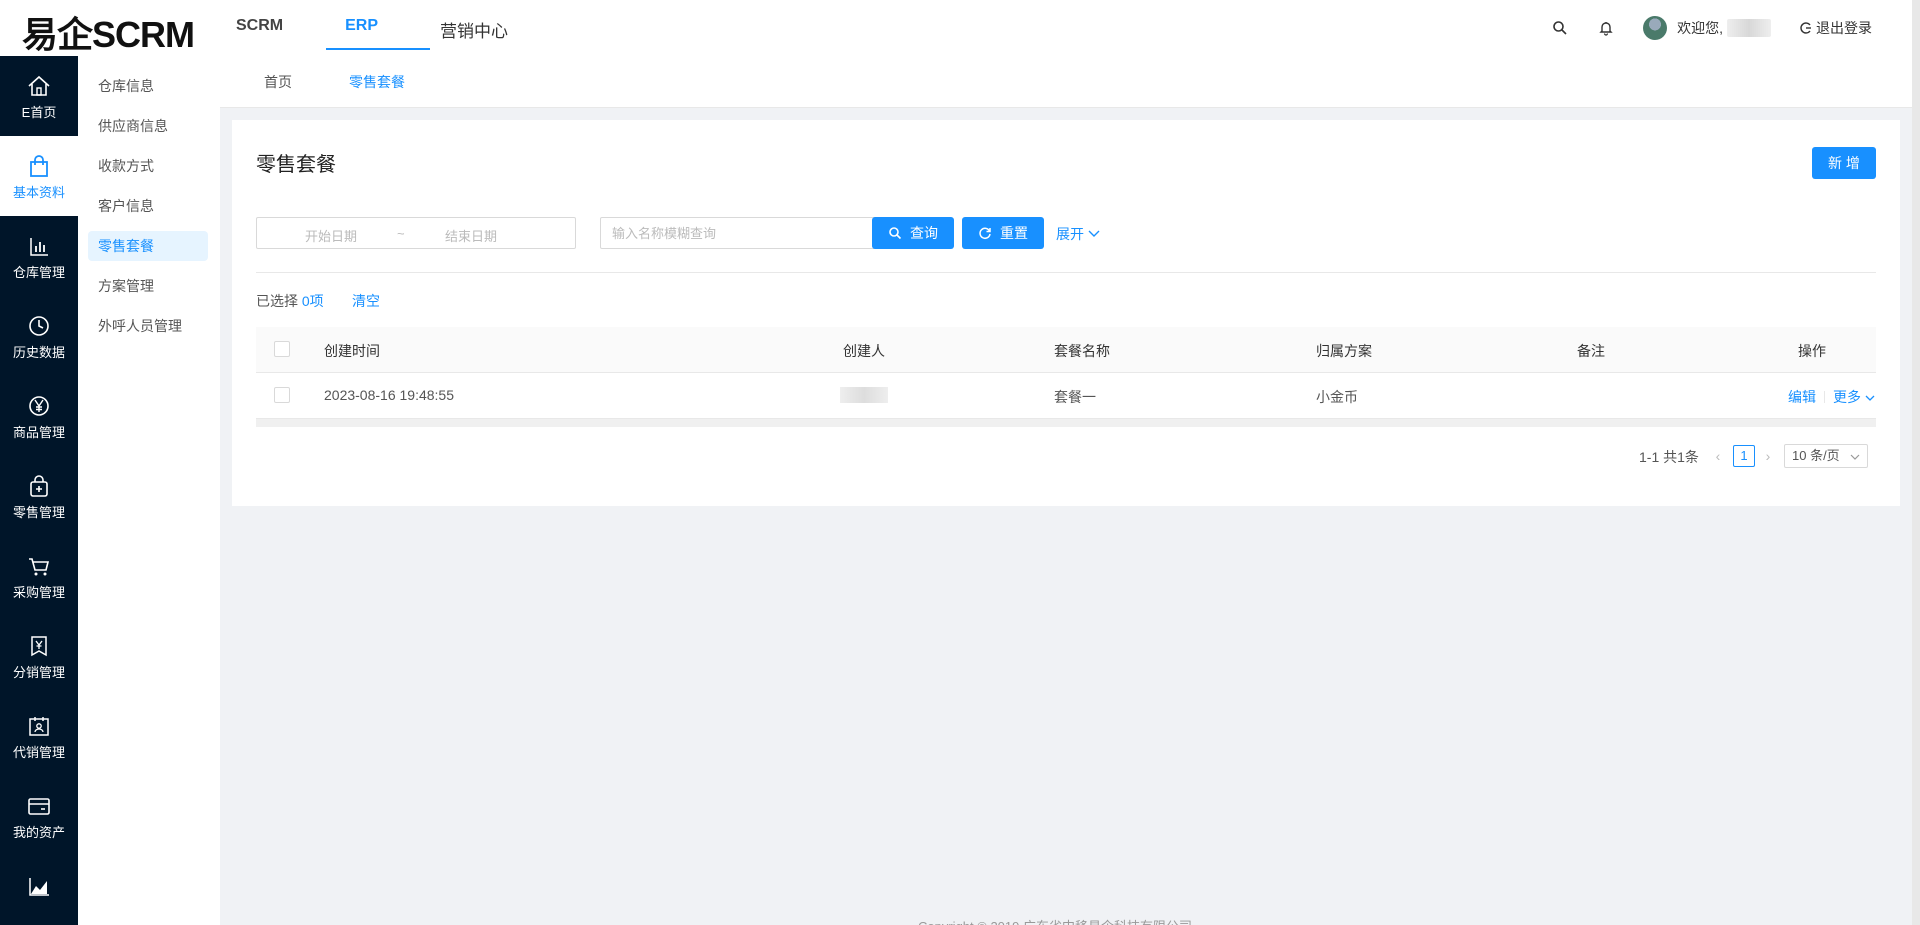  I want to click on col-creator: 创建人, so click(864, 351).